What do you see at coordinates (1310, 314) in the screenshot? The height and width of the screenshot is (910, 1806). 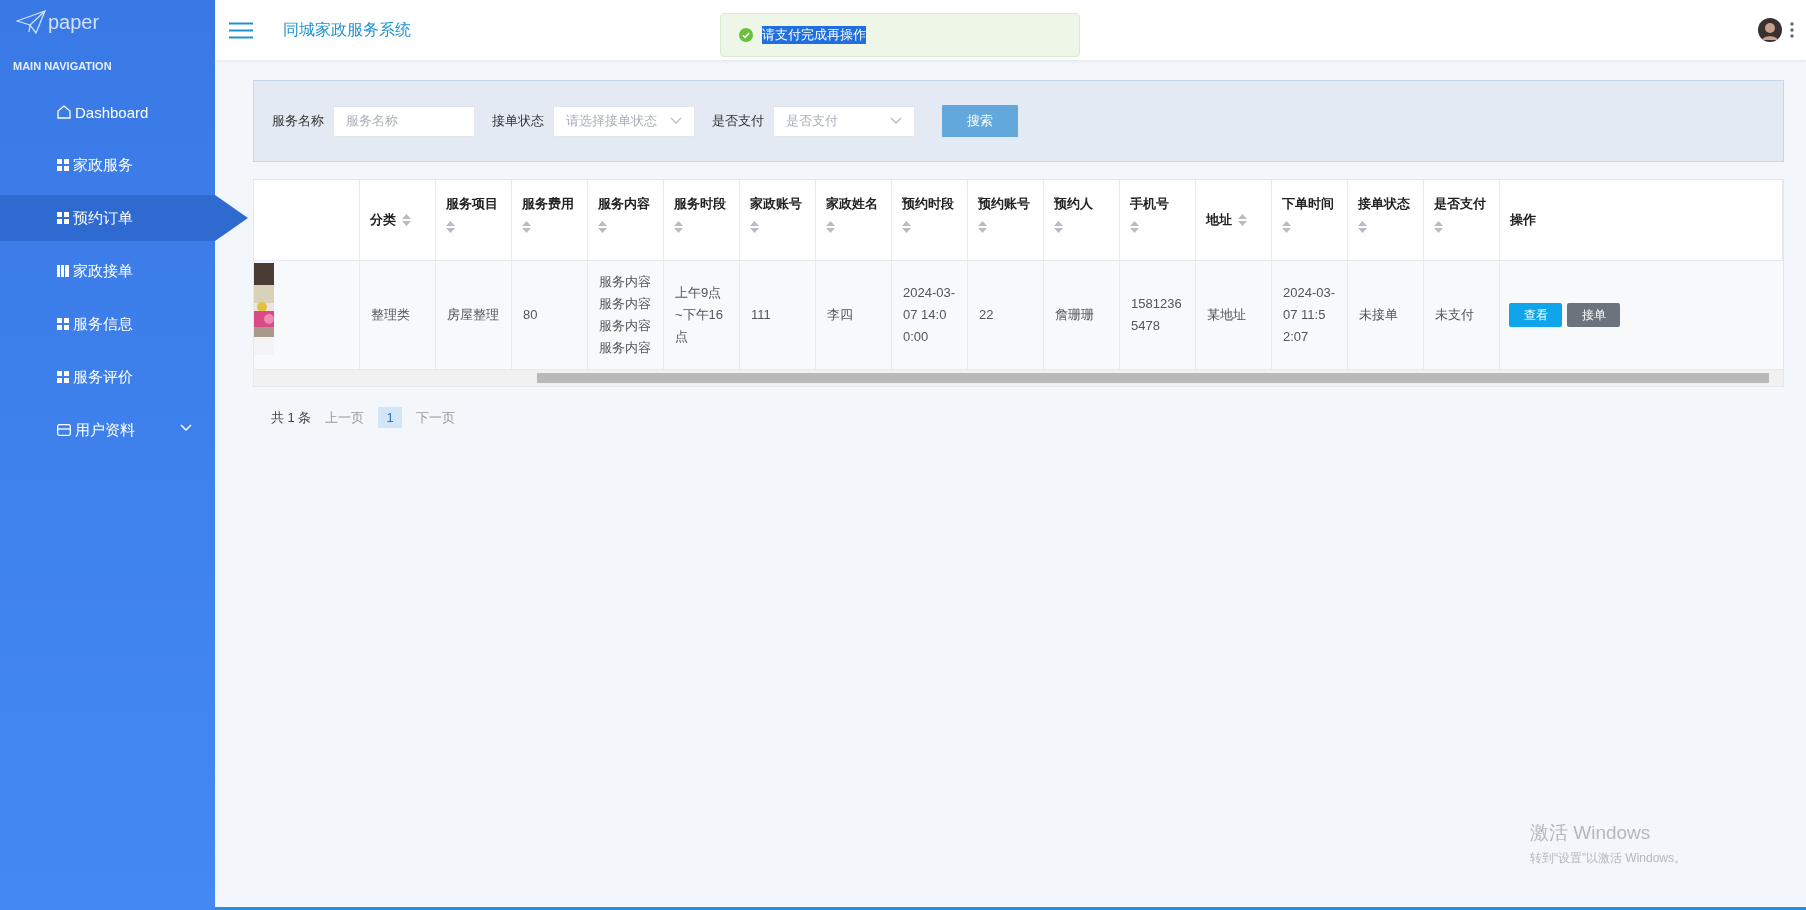 I see `table-cell: 2024-03-07 11:52:07` at bounding box center [1310, 314].